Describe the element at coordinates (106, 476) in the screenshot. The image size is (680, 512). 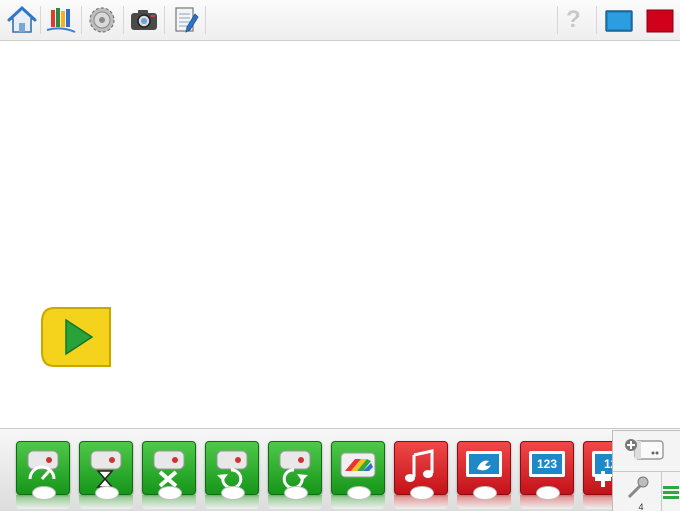
I see `motor-time-block` at that location.